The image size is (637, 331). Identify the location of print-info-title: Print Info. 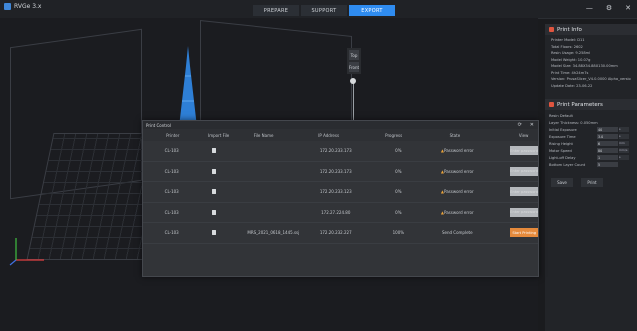
(569, 29).